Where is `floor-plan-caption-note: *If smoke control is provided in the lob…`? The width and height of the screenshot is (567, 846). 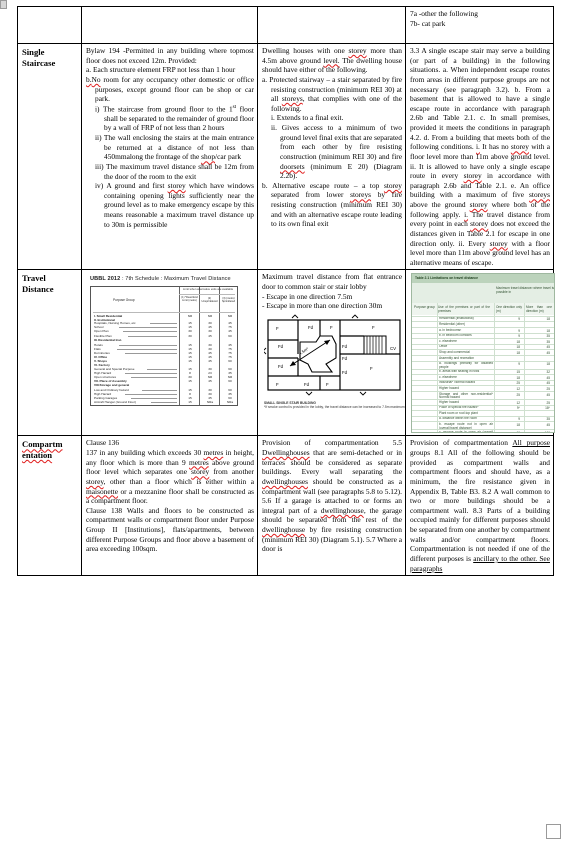
floor-plan-caption-note: *If smoke control is provided in the lob… is located at coordinates (334, 407).